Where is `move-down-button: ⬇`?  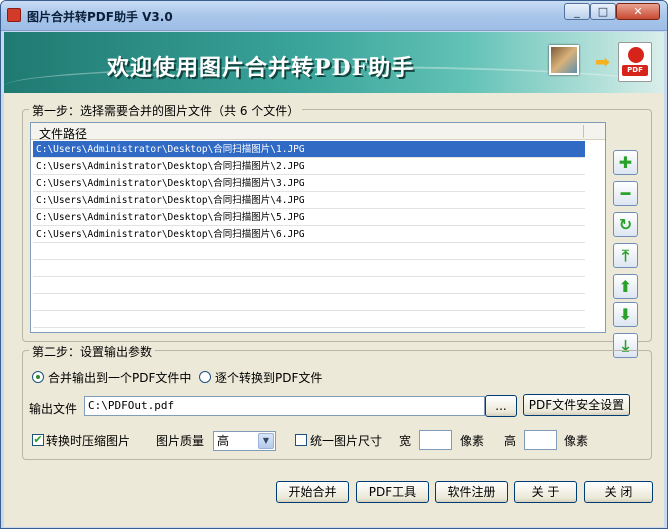
move-down-button: ⬇ is located at coordinates (625, 314).